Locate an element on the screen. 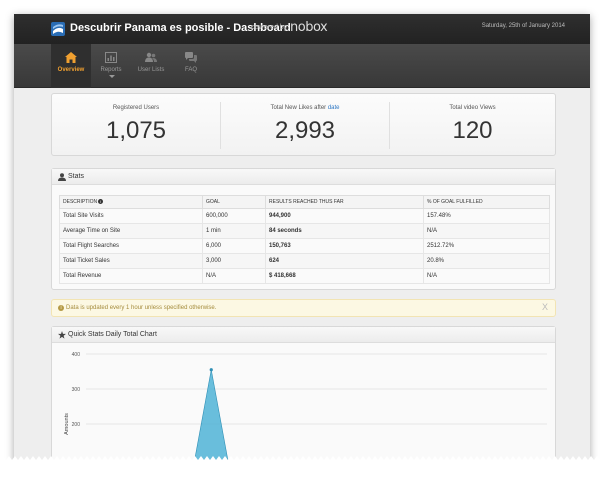 The height and width of the screenshot is (480, 605). cell-description: Total Flight Searches is located at coordinates (131, 246).